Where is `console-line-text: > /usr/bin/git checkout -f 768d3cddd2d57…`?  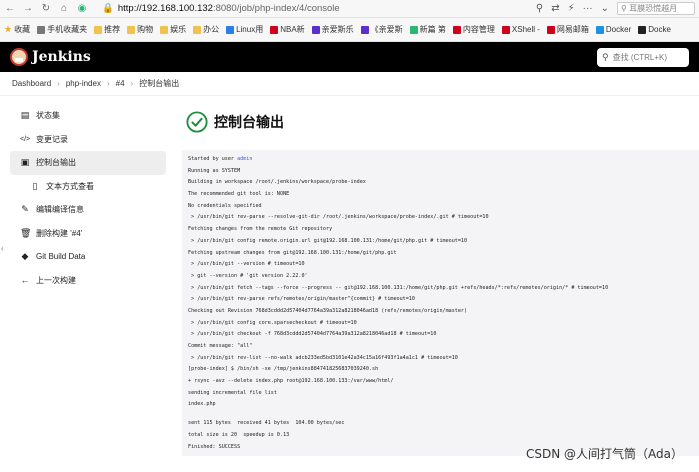
console-line-text: > /usr/bin/git checkout -f 768d3cddd2d57… is located at coordinates (312, 334).